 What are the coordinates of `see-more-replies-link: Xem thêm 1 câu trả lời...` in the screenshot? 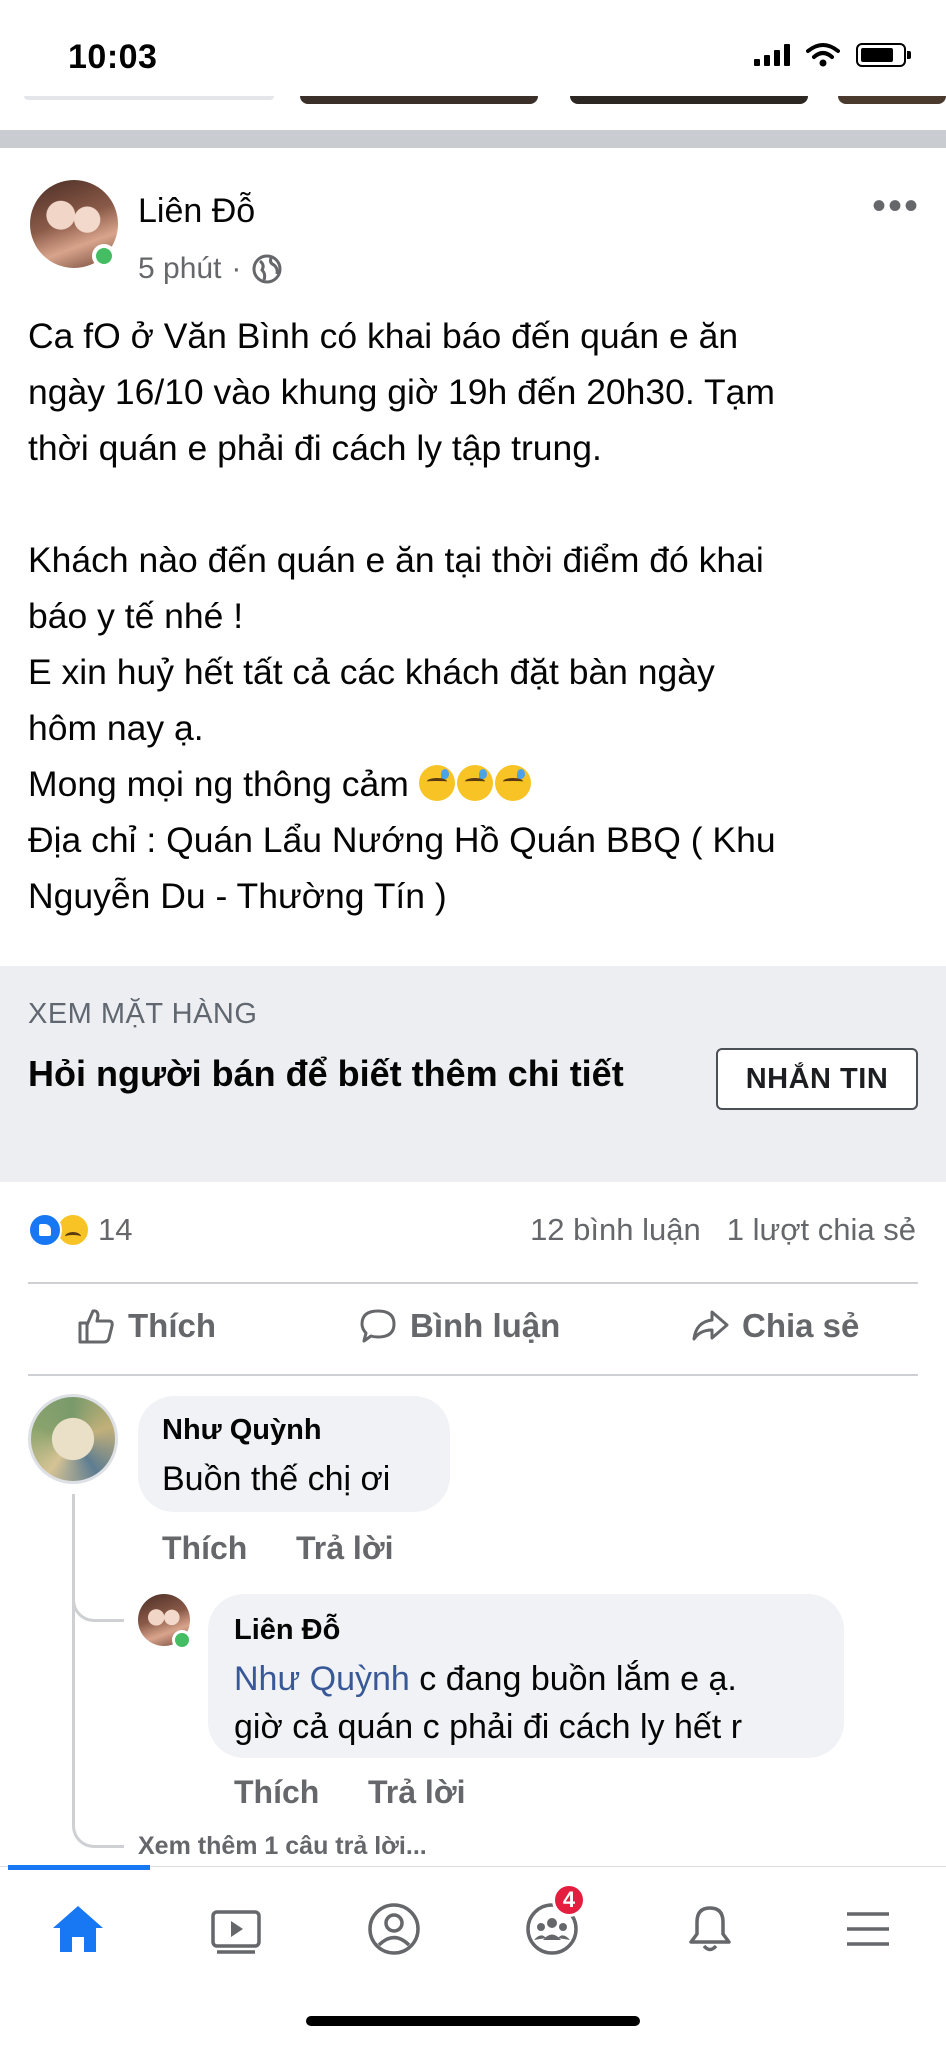 It's located at (282, 1846).